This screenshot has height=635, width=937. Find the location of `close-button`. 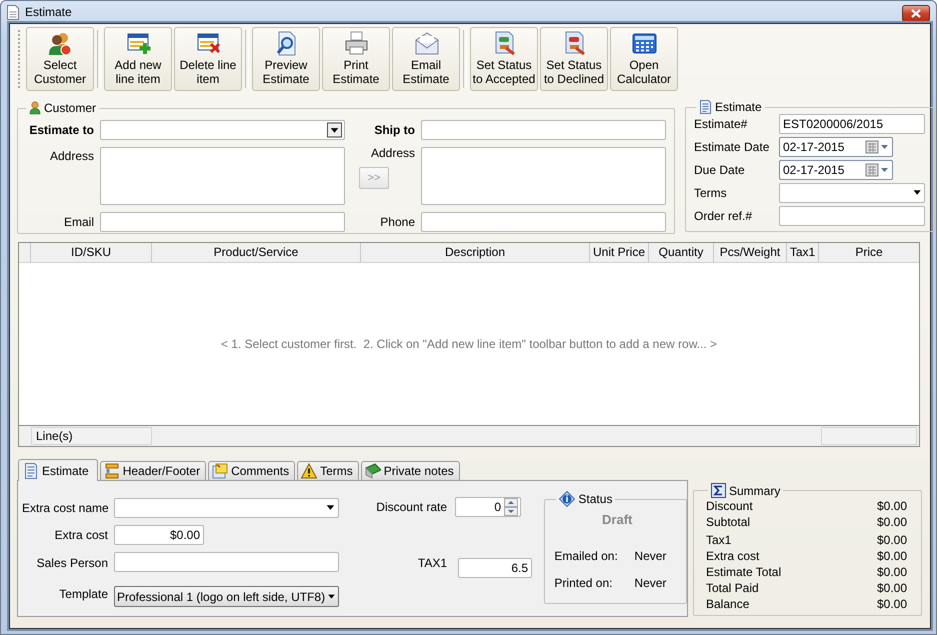

close-button is located at coordinates (916, 13).